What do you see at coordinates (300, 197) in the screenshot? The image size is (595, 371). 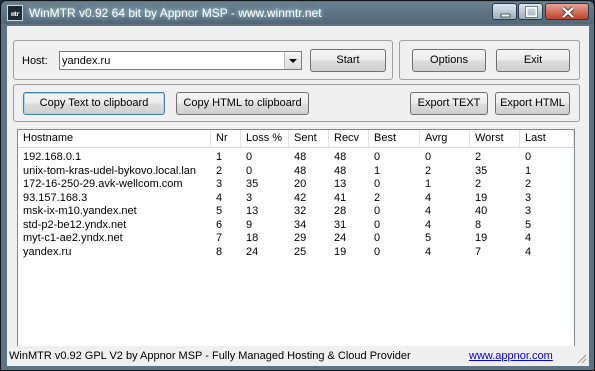 I see `cell-sent: 42` at bounding box center [300, 197].